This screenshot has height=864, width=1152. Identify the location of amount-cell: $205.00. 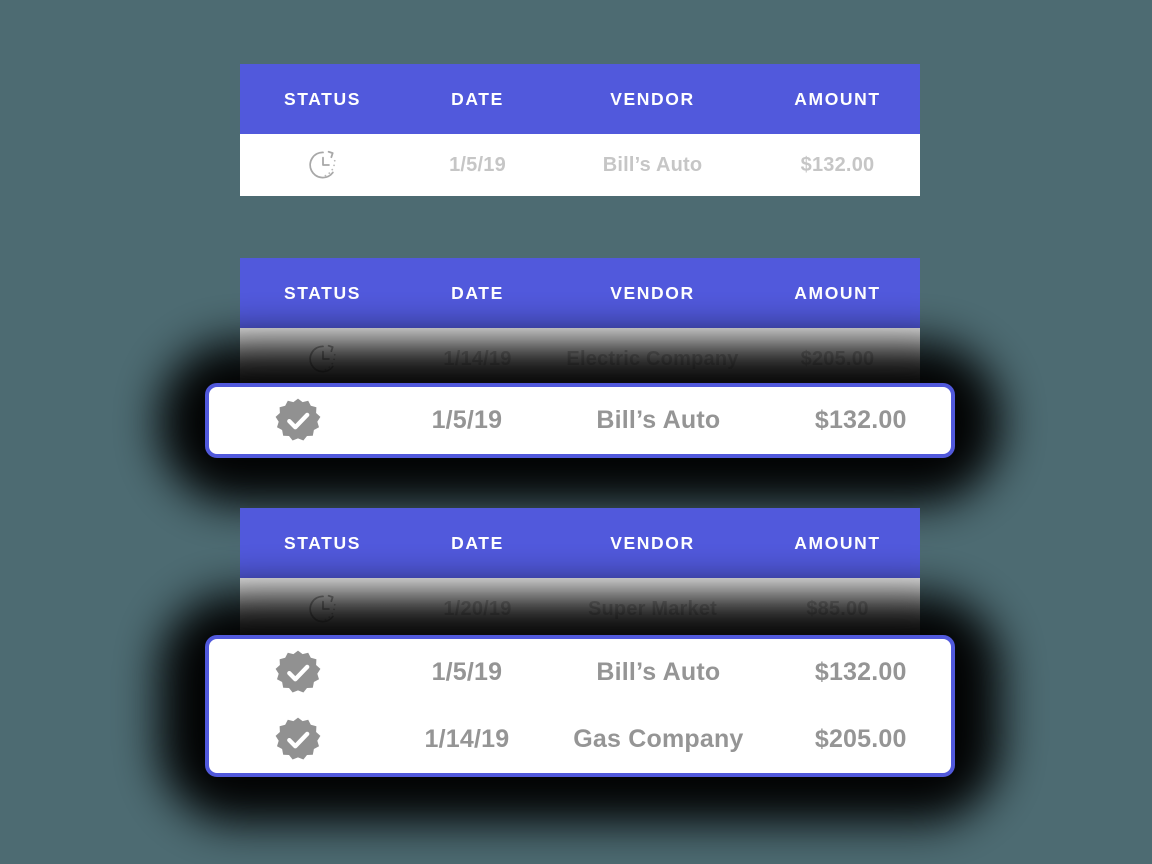
(860, 739).